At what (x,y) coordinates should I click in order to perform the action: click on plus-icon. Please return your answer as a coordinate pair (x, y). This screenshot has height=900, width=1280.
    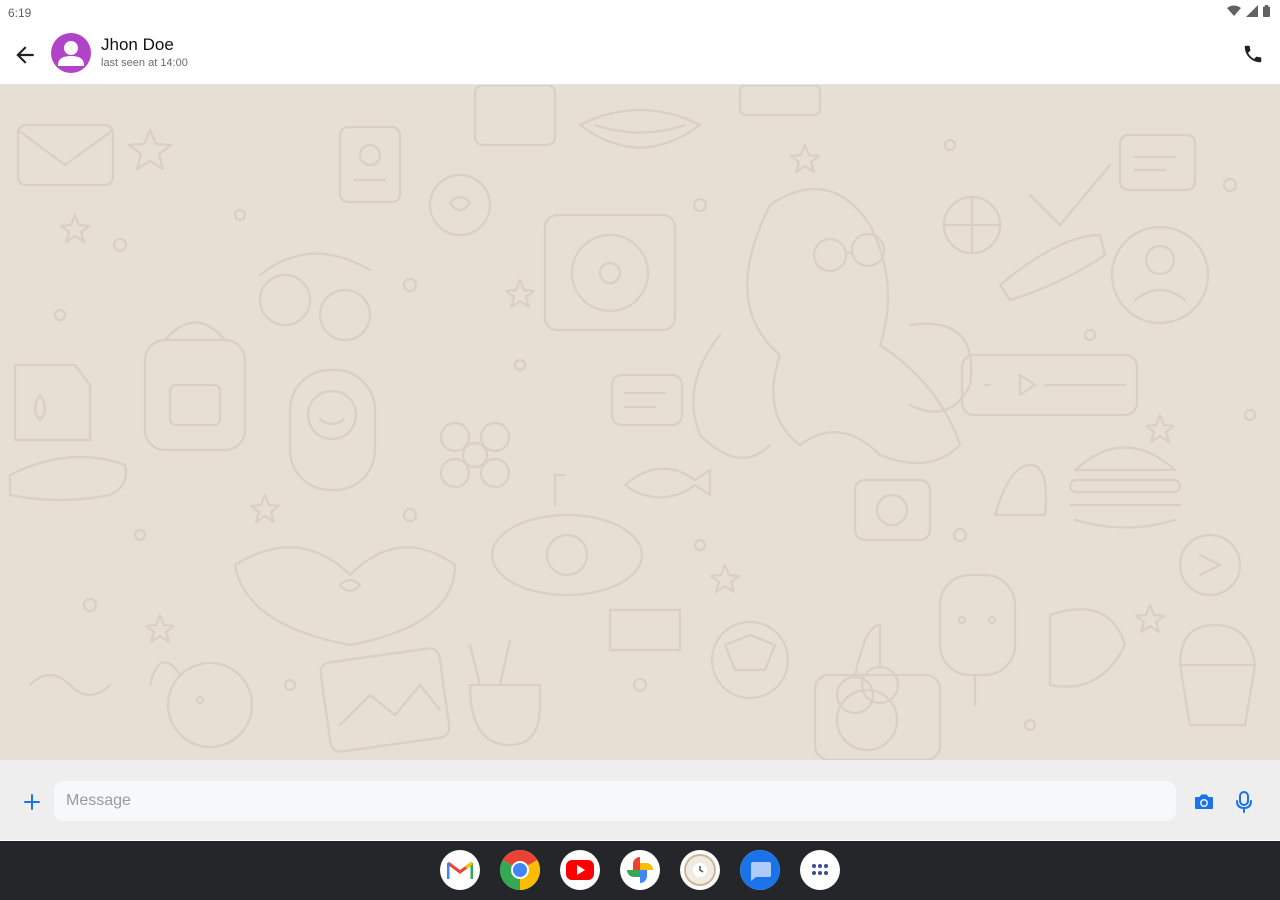
    Looking at the image, I should click on (32, 802).